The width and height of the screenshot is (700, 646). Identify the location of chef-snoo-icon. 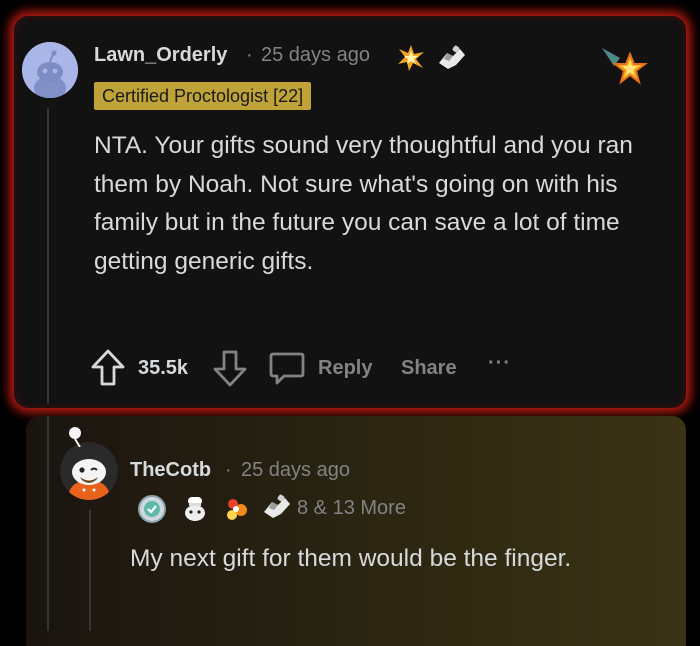
(195, 509).